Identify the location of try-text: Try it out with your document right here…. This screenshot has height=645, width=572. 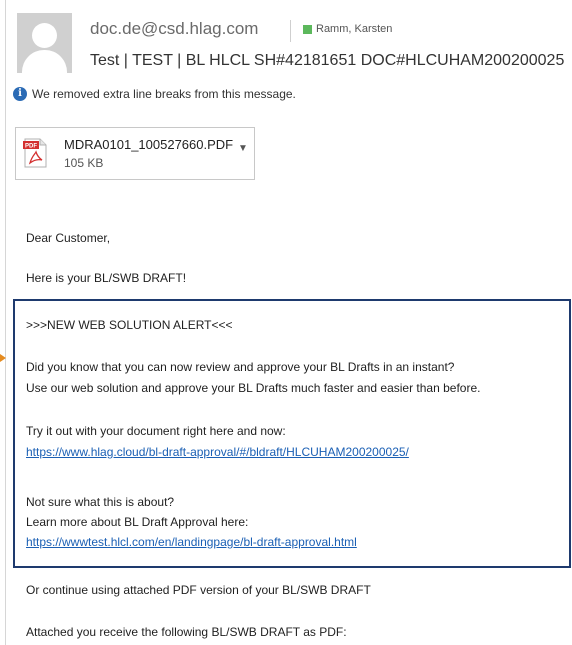
(156, 431).